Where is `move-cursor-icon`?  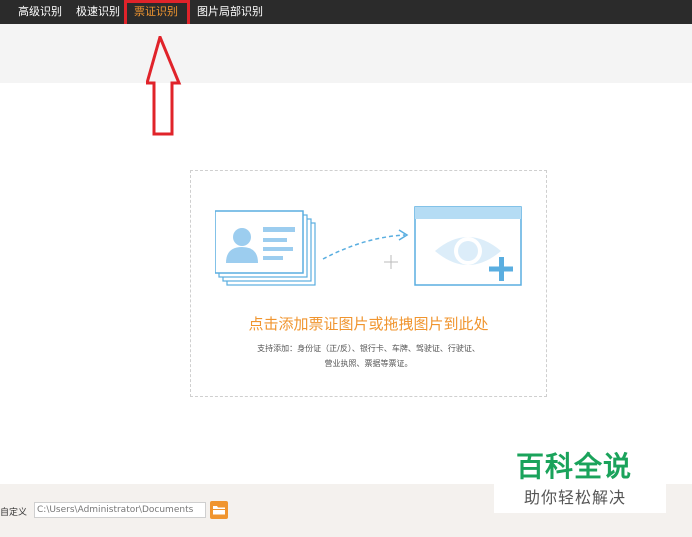 move-cursor-icon is located at coordinates (391, 262).